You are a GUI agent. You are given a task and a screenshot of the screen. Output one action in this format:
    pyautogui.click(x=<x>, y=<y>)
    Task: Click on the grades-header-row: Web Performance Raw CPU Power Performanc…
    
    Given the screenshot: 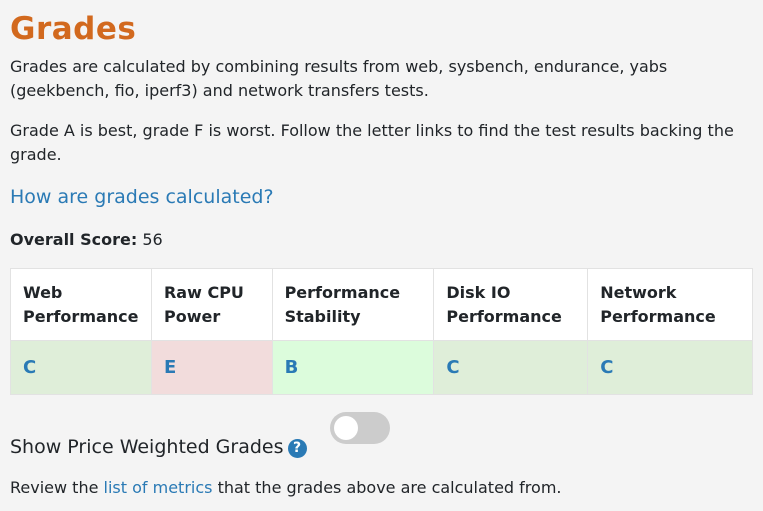 What is the action you would take?
    pyautogui.click(x=381, y=304)
    